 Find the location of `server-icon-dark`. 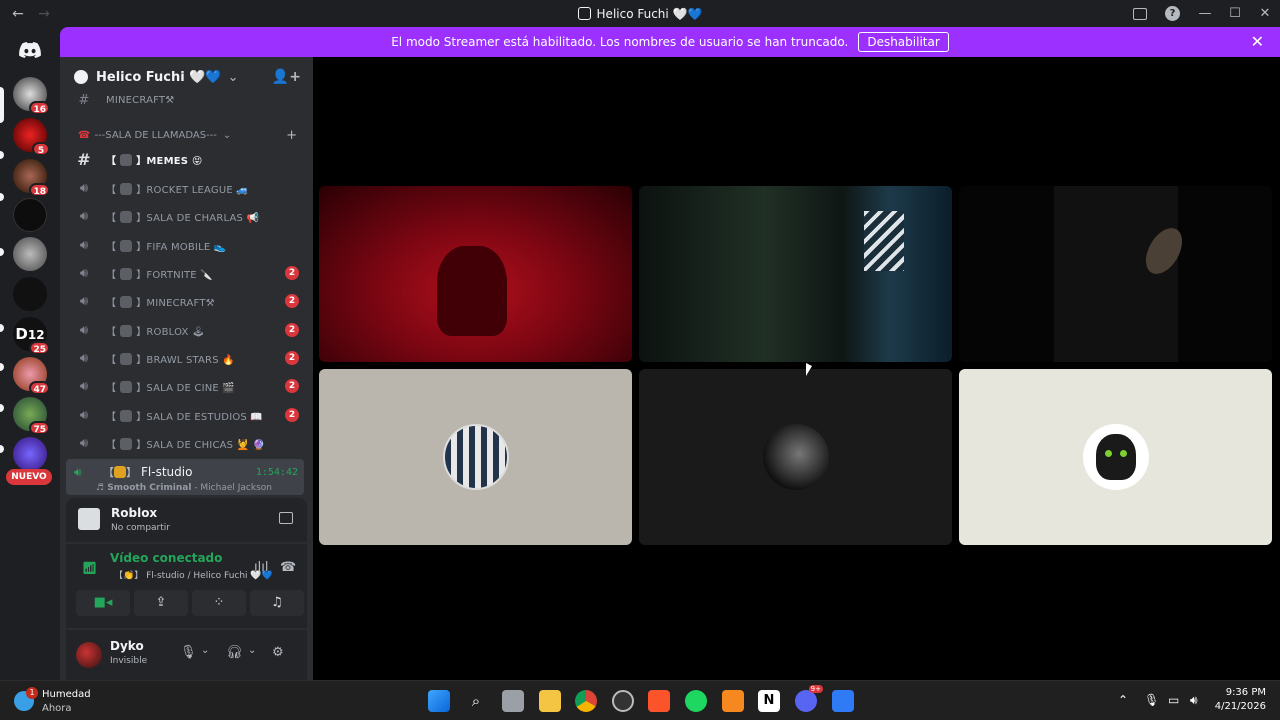

server-icon-dark is located at coordinates (30, 215).